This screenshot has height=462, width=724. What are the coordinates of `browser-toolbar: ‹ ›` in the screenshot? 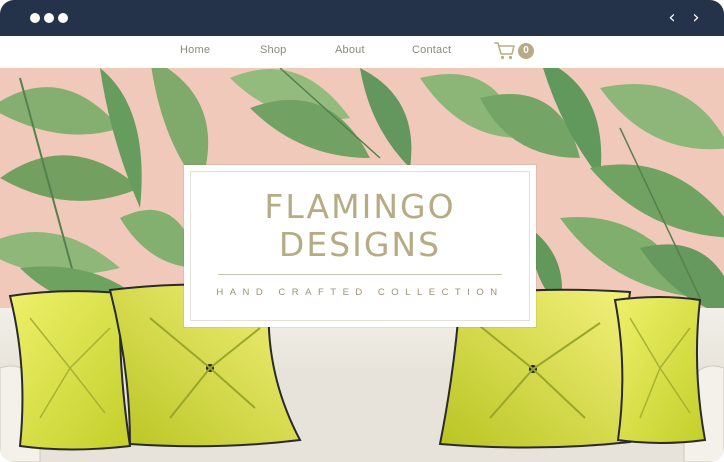 It's located at (362, 18).